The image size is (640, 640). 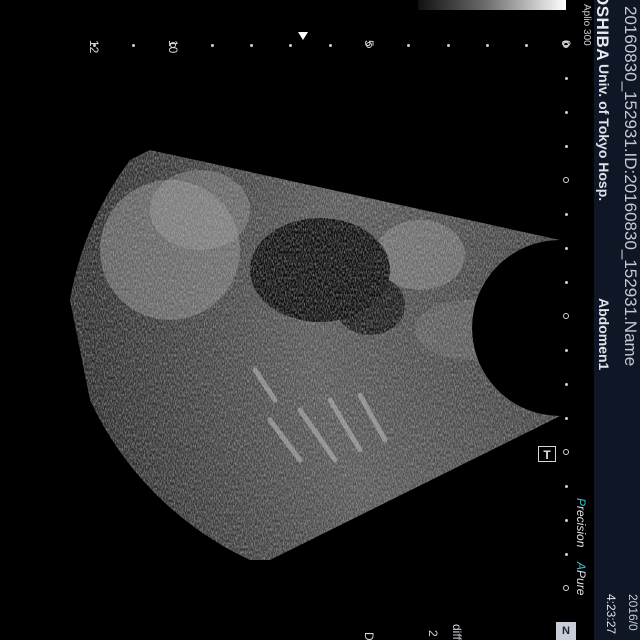 I want to click on t-marker: T, so click(x=547, y=454).